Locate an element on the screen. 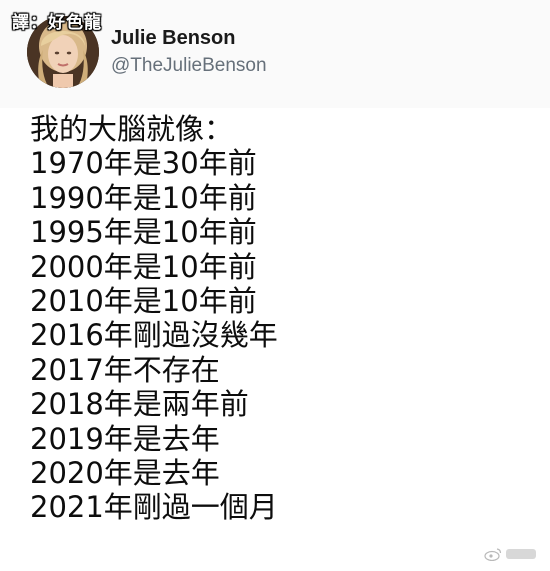 The height and width of the screenshot is (571, 550). author-name: Julie Benson is located at coordinates (173, 38).